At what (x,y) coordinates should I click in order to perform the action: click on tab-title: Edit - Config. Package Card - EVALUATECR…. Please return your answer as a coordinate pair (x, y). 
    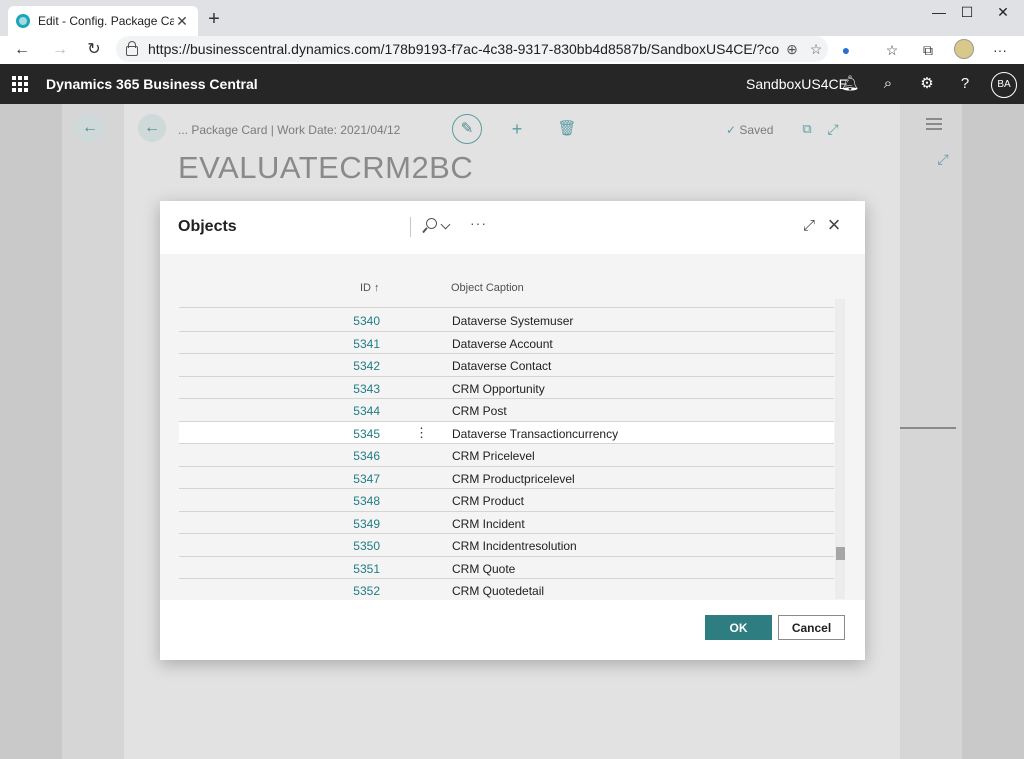
    Looking at the image, I should click on (106, 21).